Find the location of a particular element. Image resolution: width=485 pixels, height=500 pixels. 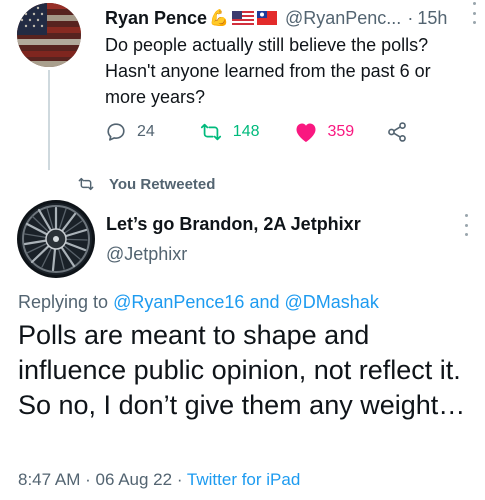

heart-icon is located at coordinates (305, 132).